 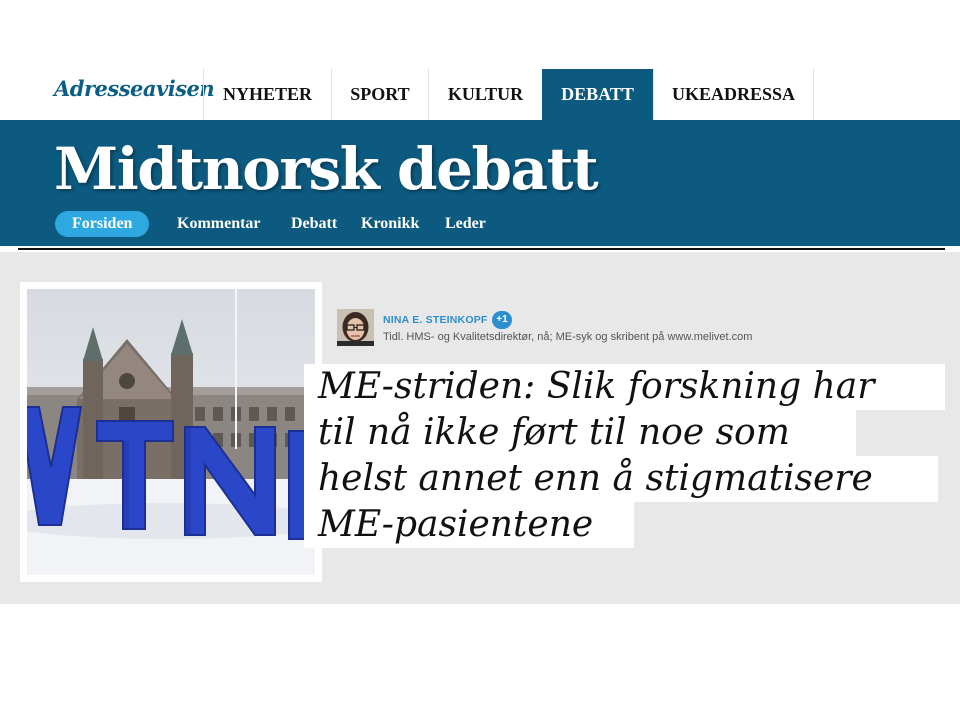 I want to click on headline-line-1: ME-striden: Slik forskning har, so click(x=624, y=387).